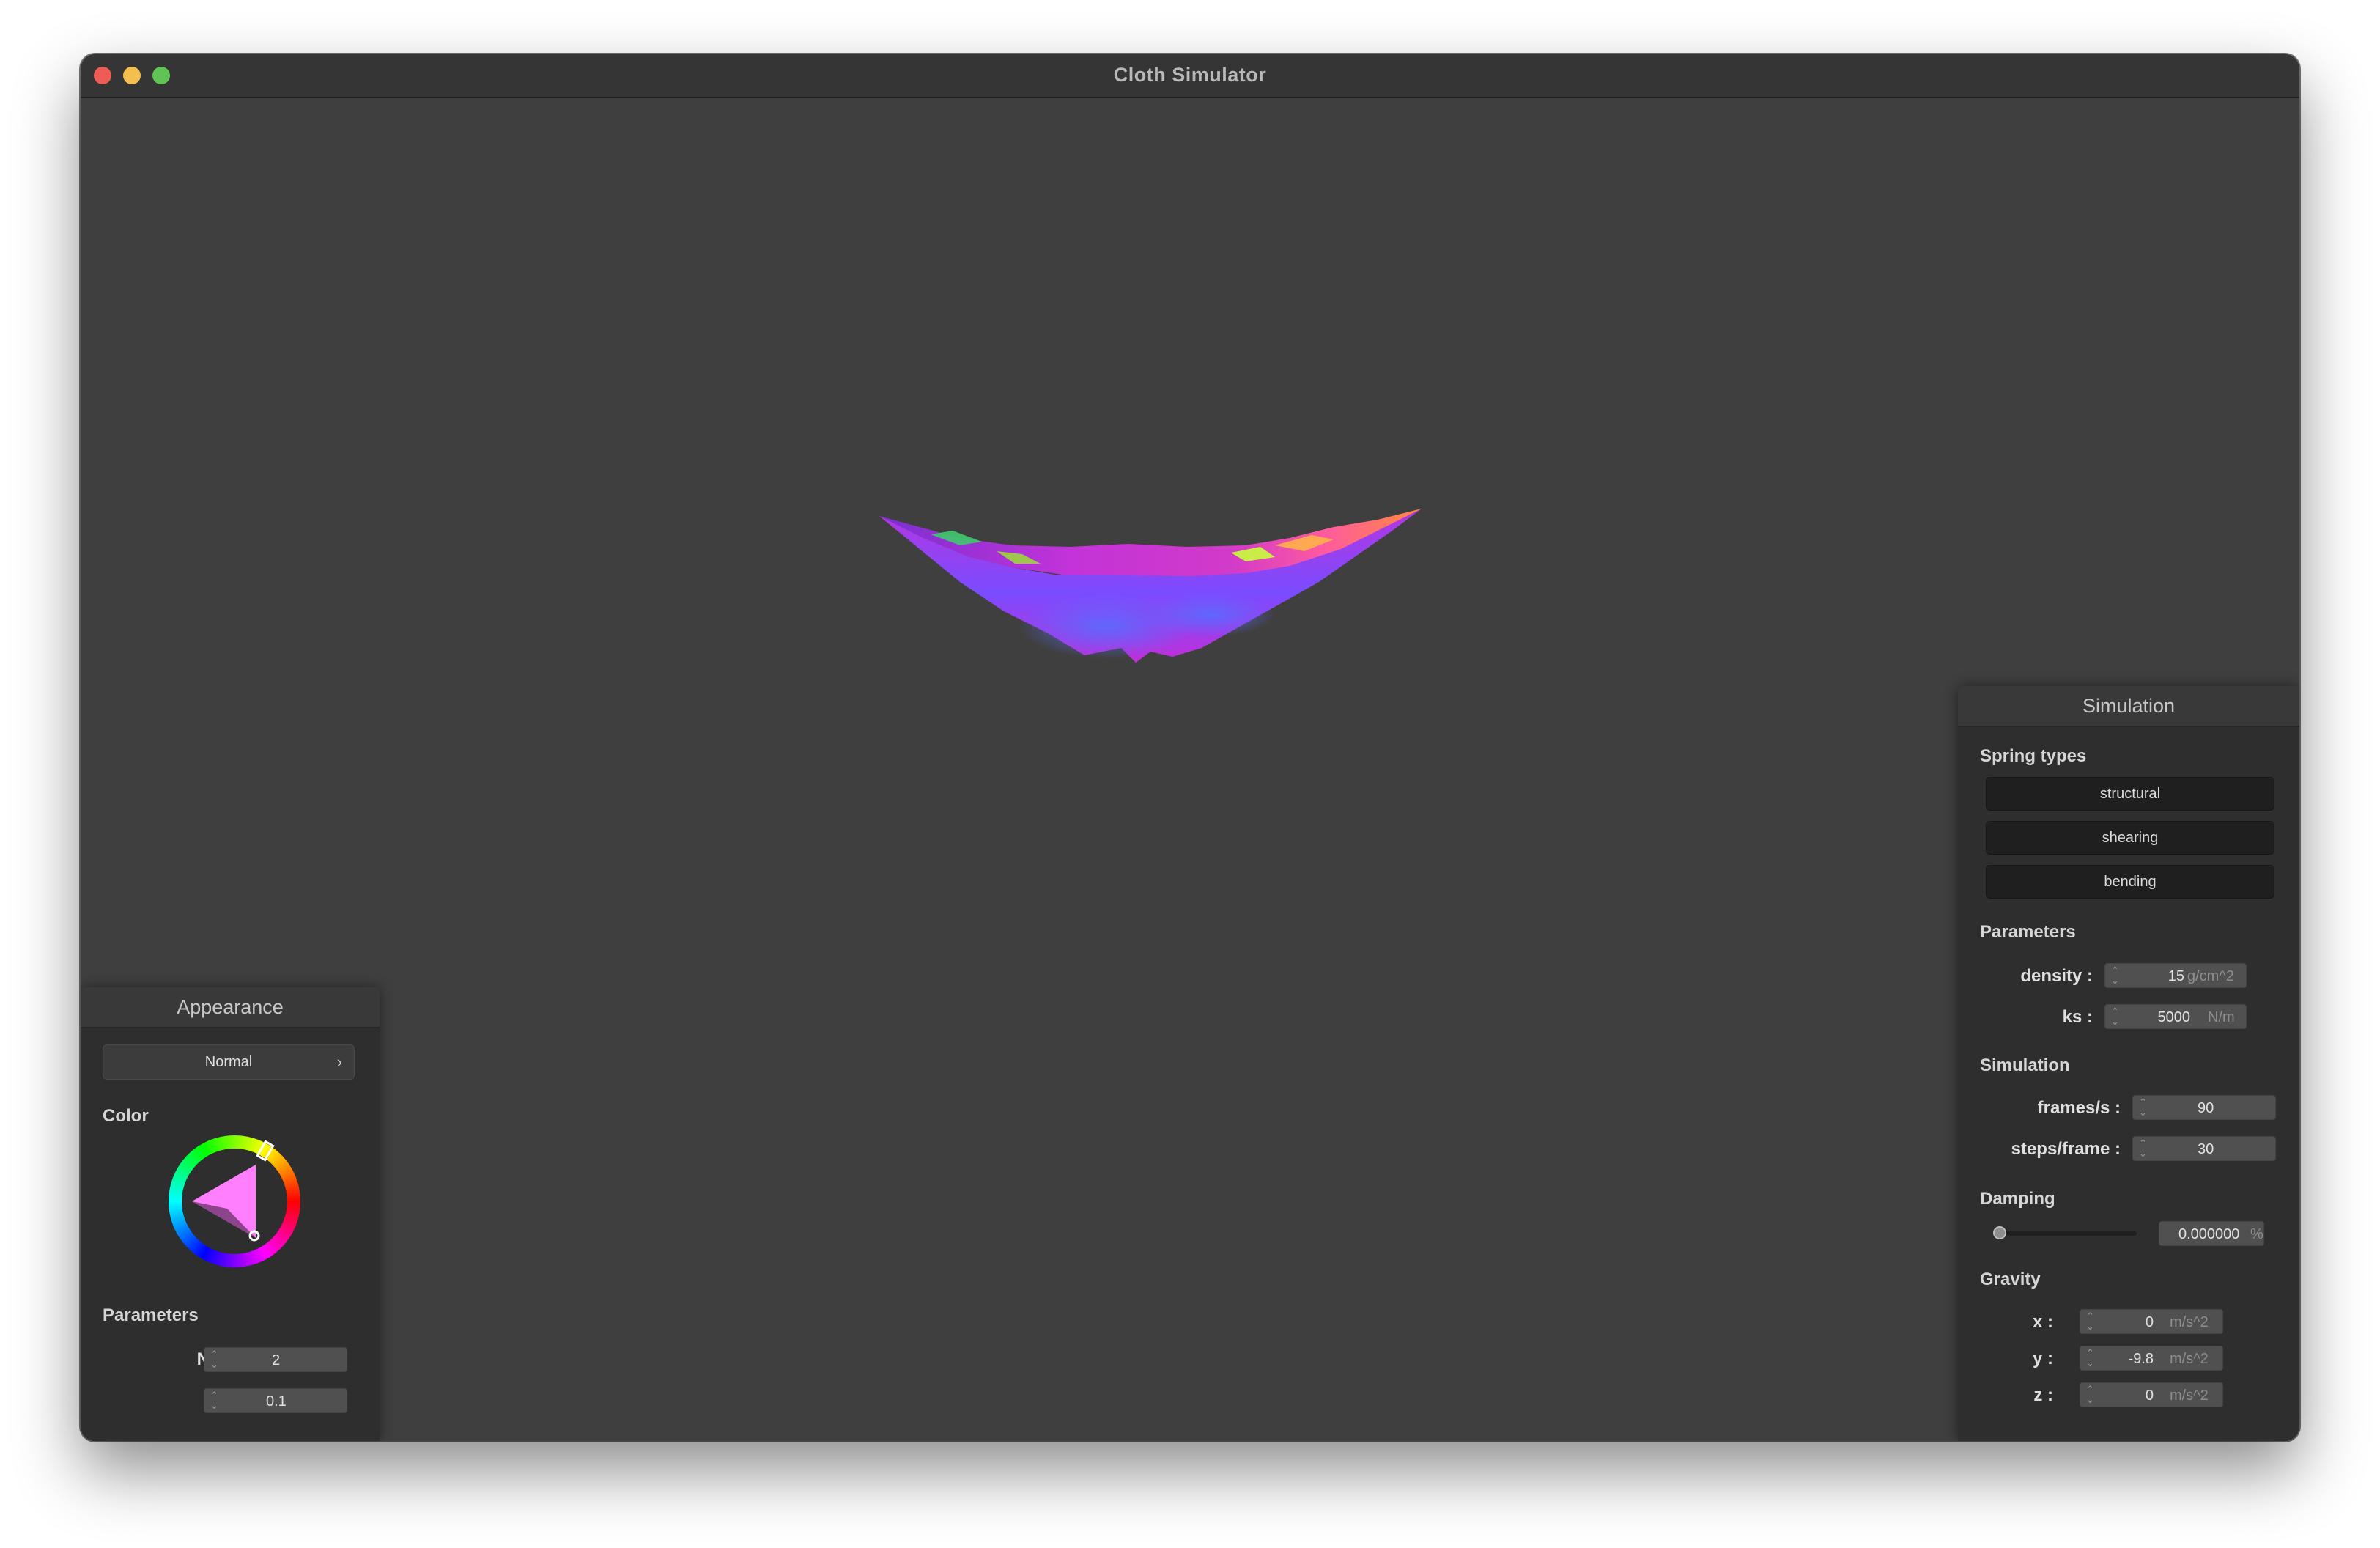 The image size is (2380, 1548). Describe the element at coordinates (1165, 619) in the screenshot. I see `cloth-mesh` at that location.